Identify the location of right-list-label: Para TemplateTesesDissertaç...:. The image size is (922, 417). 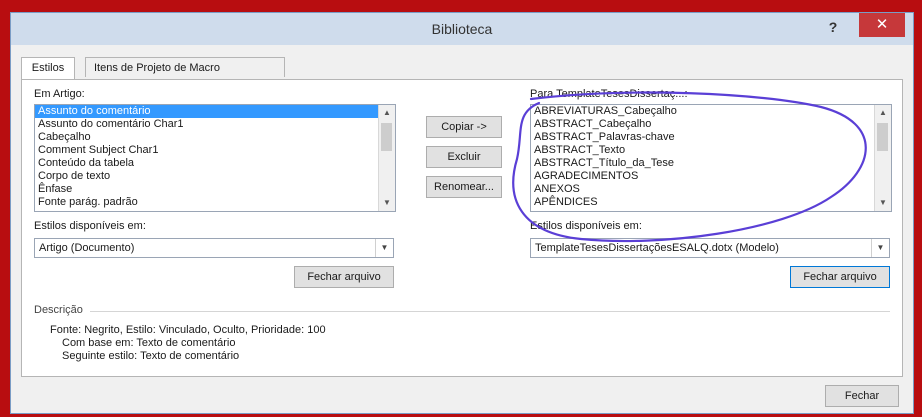
(609, 94).